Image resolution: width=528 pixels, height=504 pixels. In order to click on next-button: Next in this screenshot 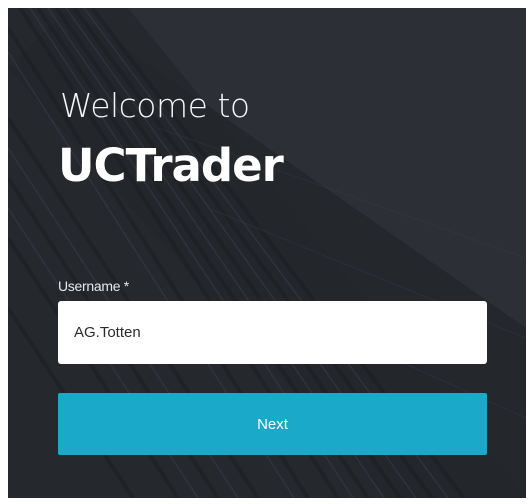, I will do `click(272, 424)`.